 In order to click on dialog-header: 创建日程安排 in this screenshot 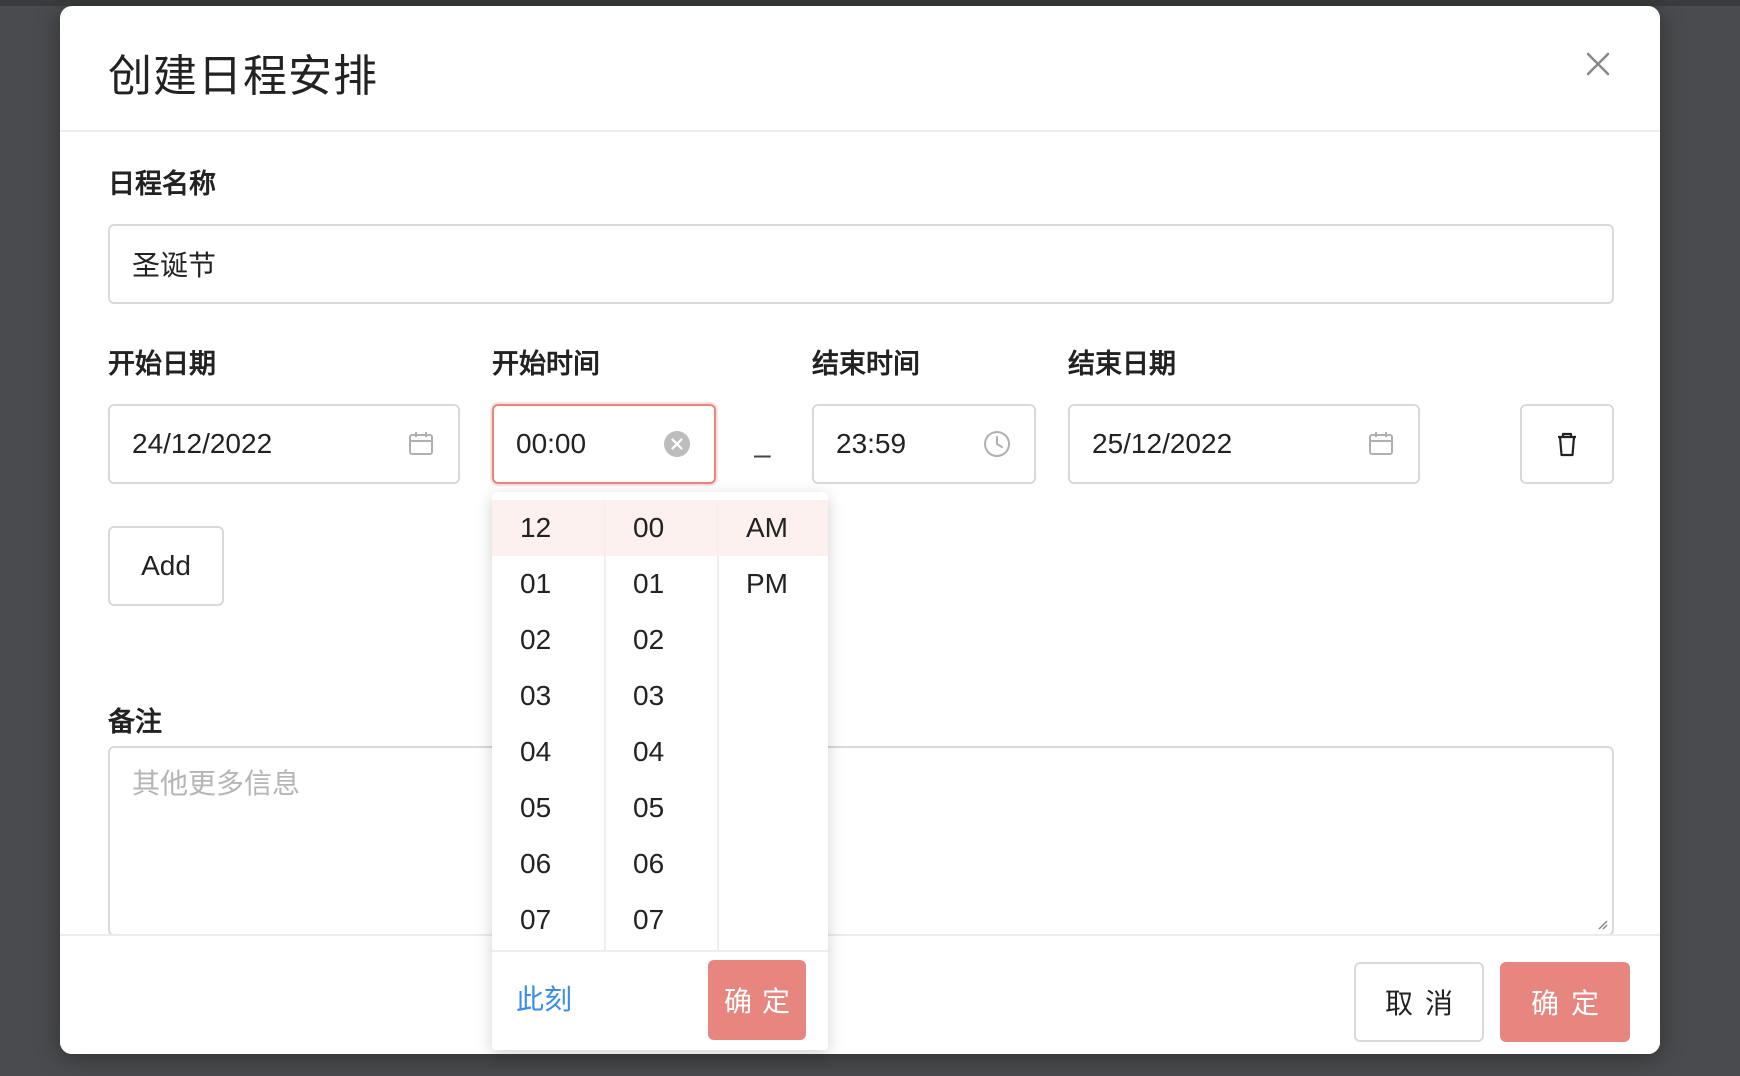, I will do `click(860, 69)`.